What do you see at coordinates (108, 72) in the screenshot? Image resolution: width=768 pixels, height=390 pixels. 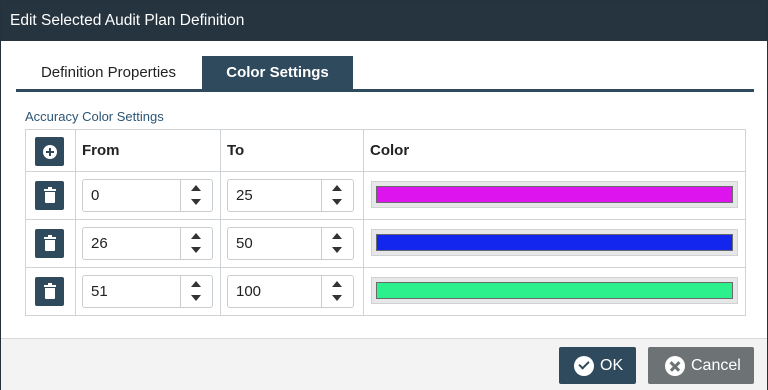 I see `tab-definition-properties: Definition Properties` at bounding box center [108, 72].